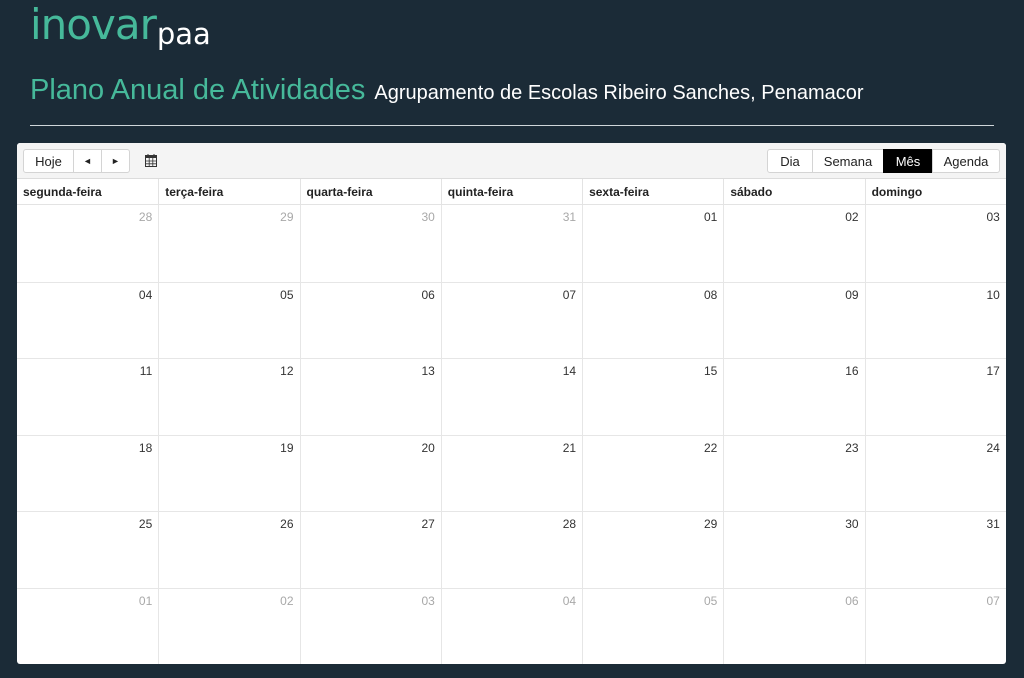 The height and width of the screenshot is (678, 1024). I want to click on view-switcher: Dia Semana Mês Agenda, so click(883, 161).